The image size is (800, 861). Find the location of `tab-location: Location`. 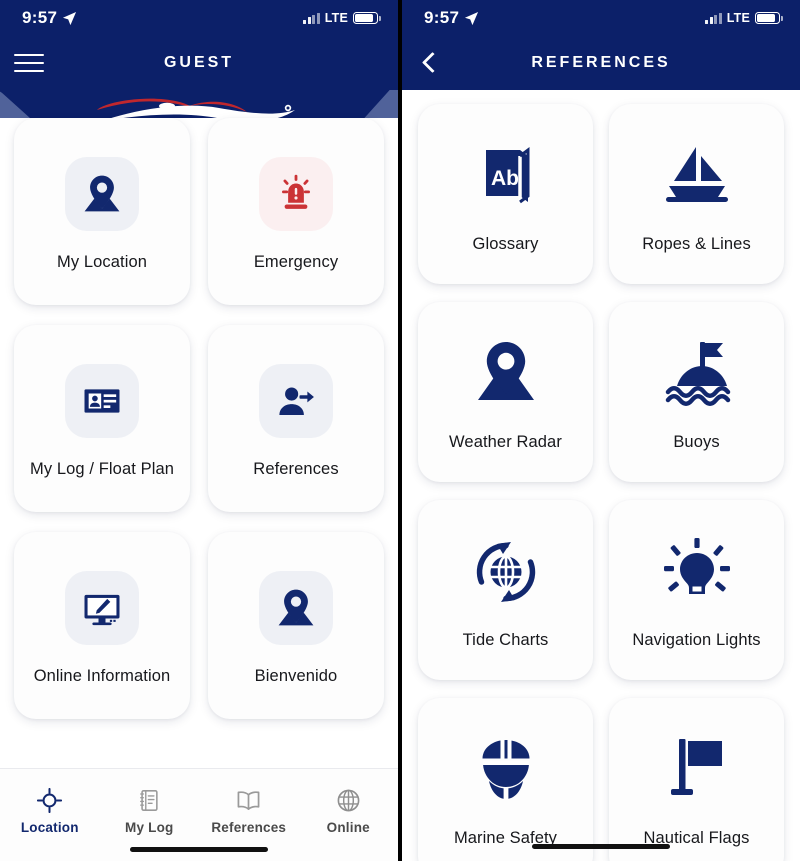

tab-location: Location is located at coordinates (50, 811).